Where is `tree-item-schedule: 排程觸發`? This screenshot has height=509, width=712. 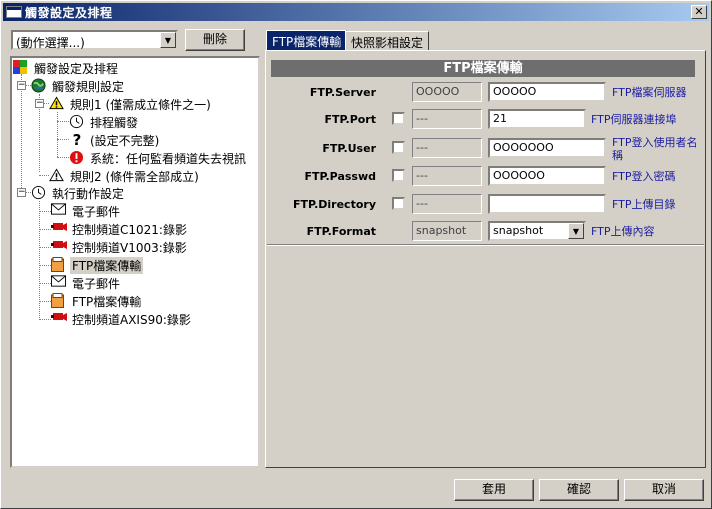
tree-item-schedule: 排程觸發 is located at coordinates (104, 122).